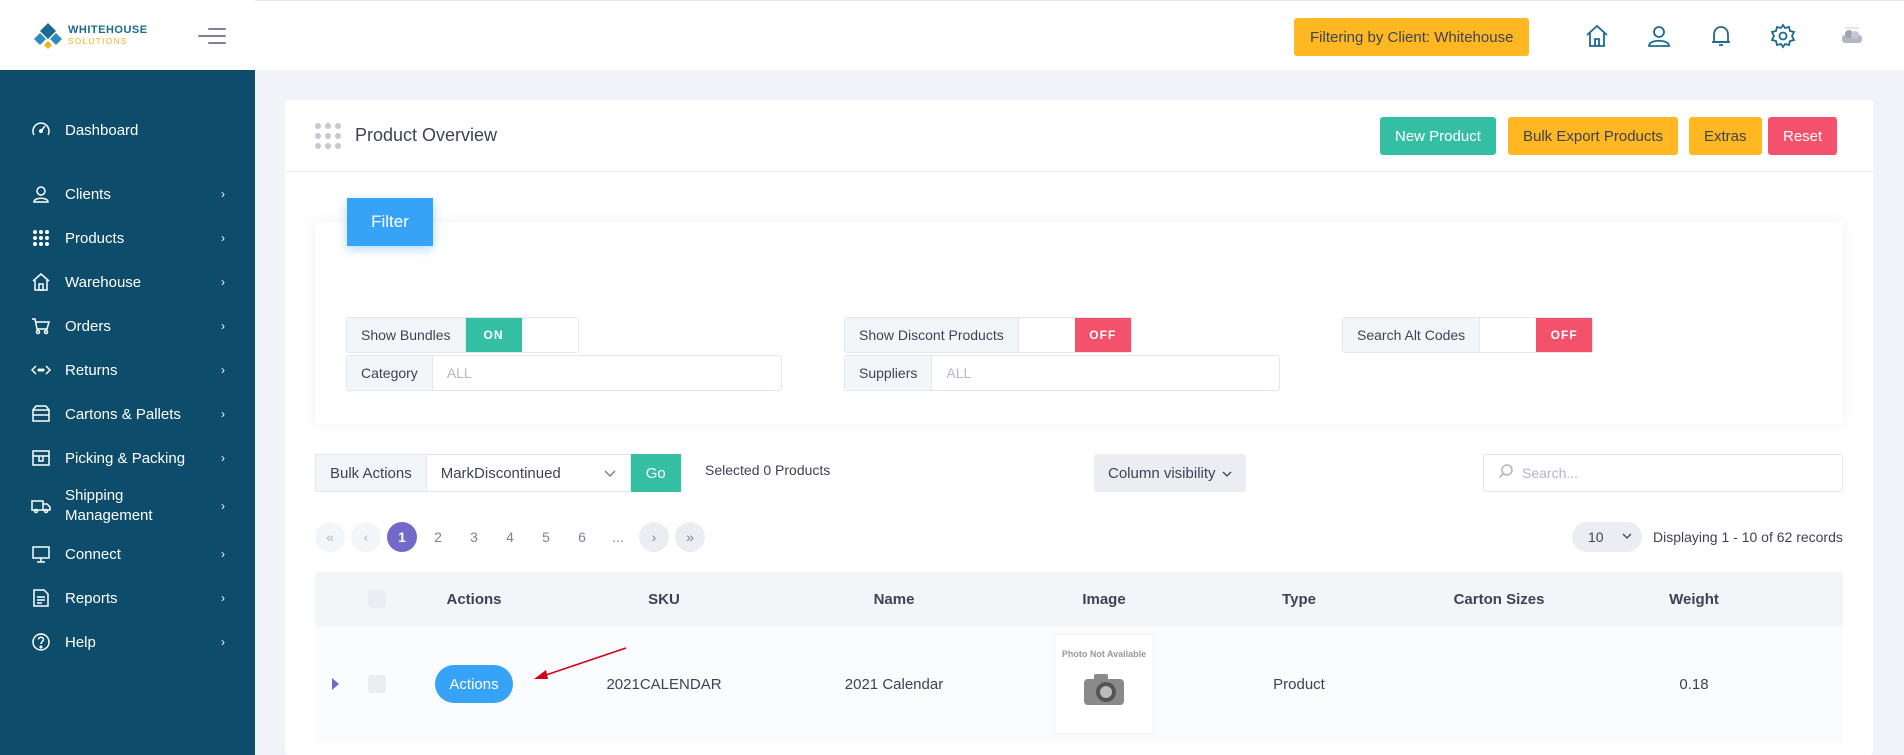 This screenshot has height=755, width=1904. What do you see at coordinates (93, 554) in the screenshot?
I see `sidebar-item-label: Connect` at bounding box center [93, 554].